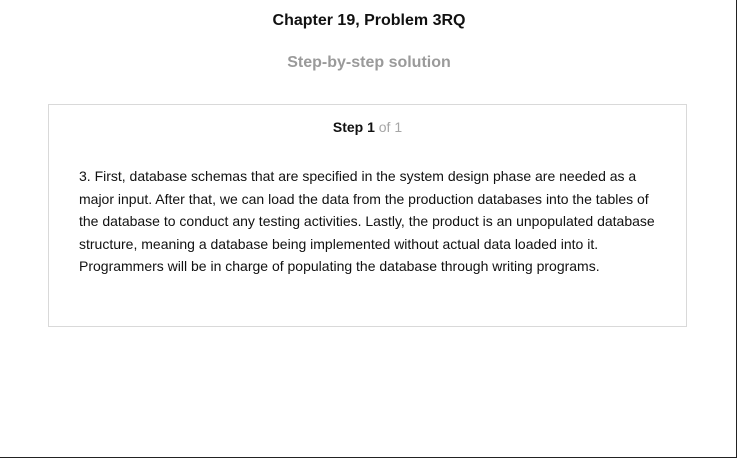 Image resolution: width=738 pixels, height=459 pixels. I want to click on step-header: Step 1 of 1, so click(367, 127).